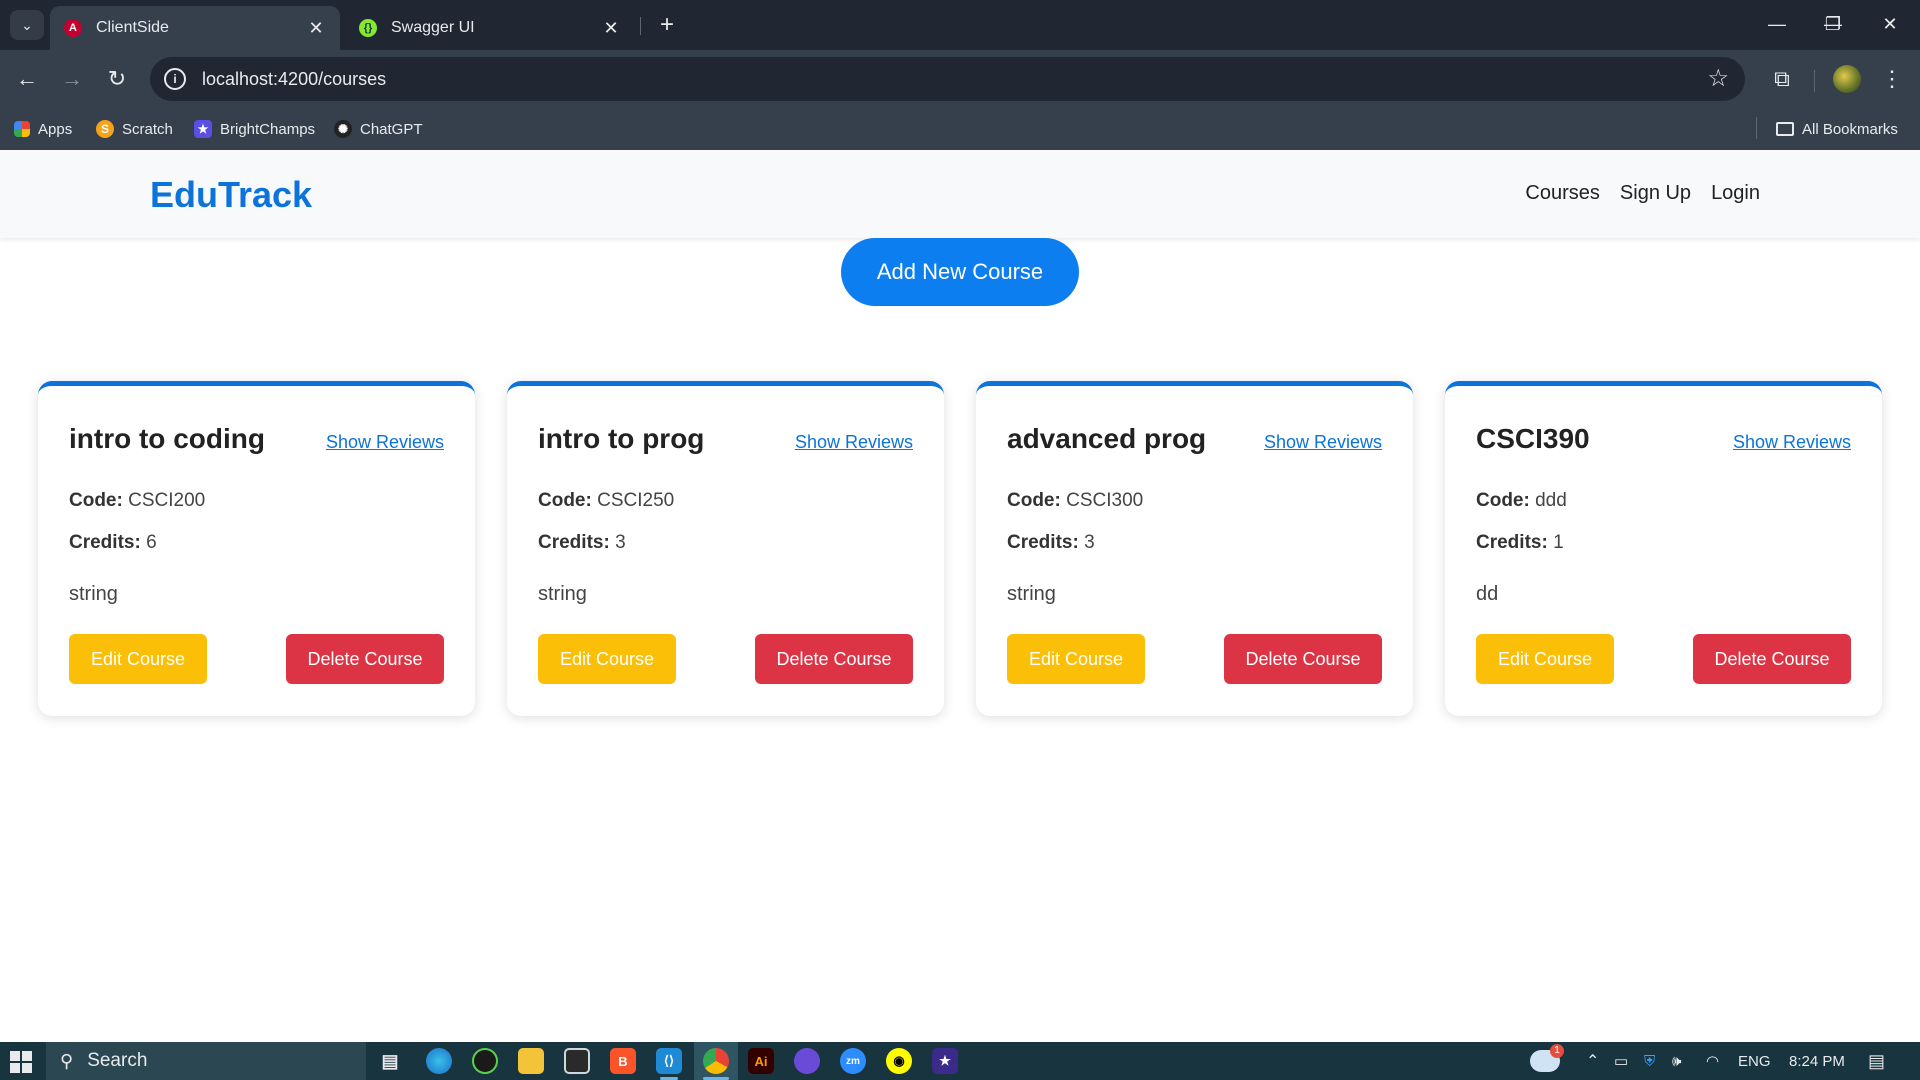  I want to click on bookmark-star-icon: ☆, so click(1718, 79).